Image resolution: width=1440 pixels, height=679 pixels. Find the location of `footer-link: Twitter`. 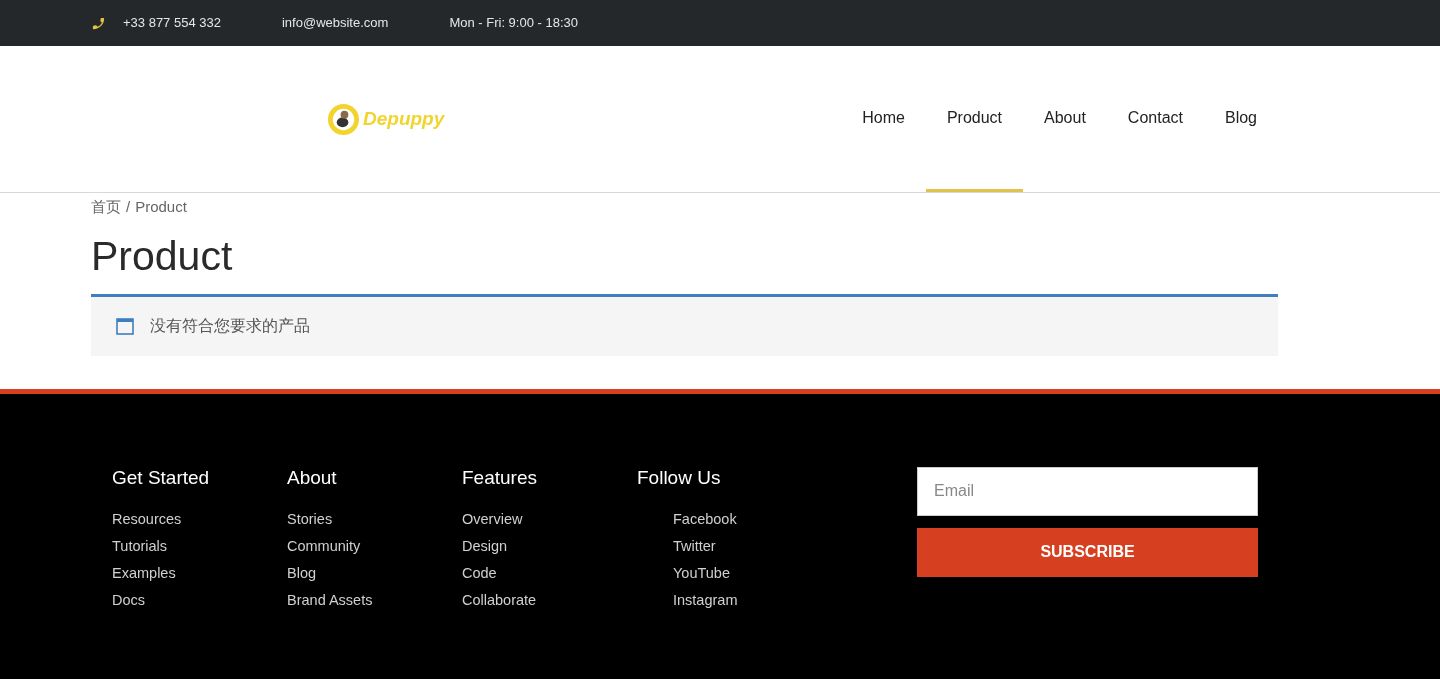

footer-link: Twitter is located at coordinates (724, 547).